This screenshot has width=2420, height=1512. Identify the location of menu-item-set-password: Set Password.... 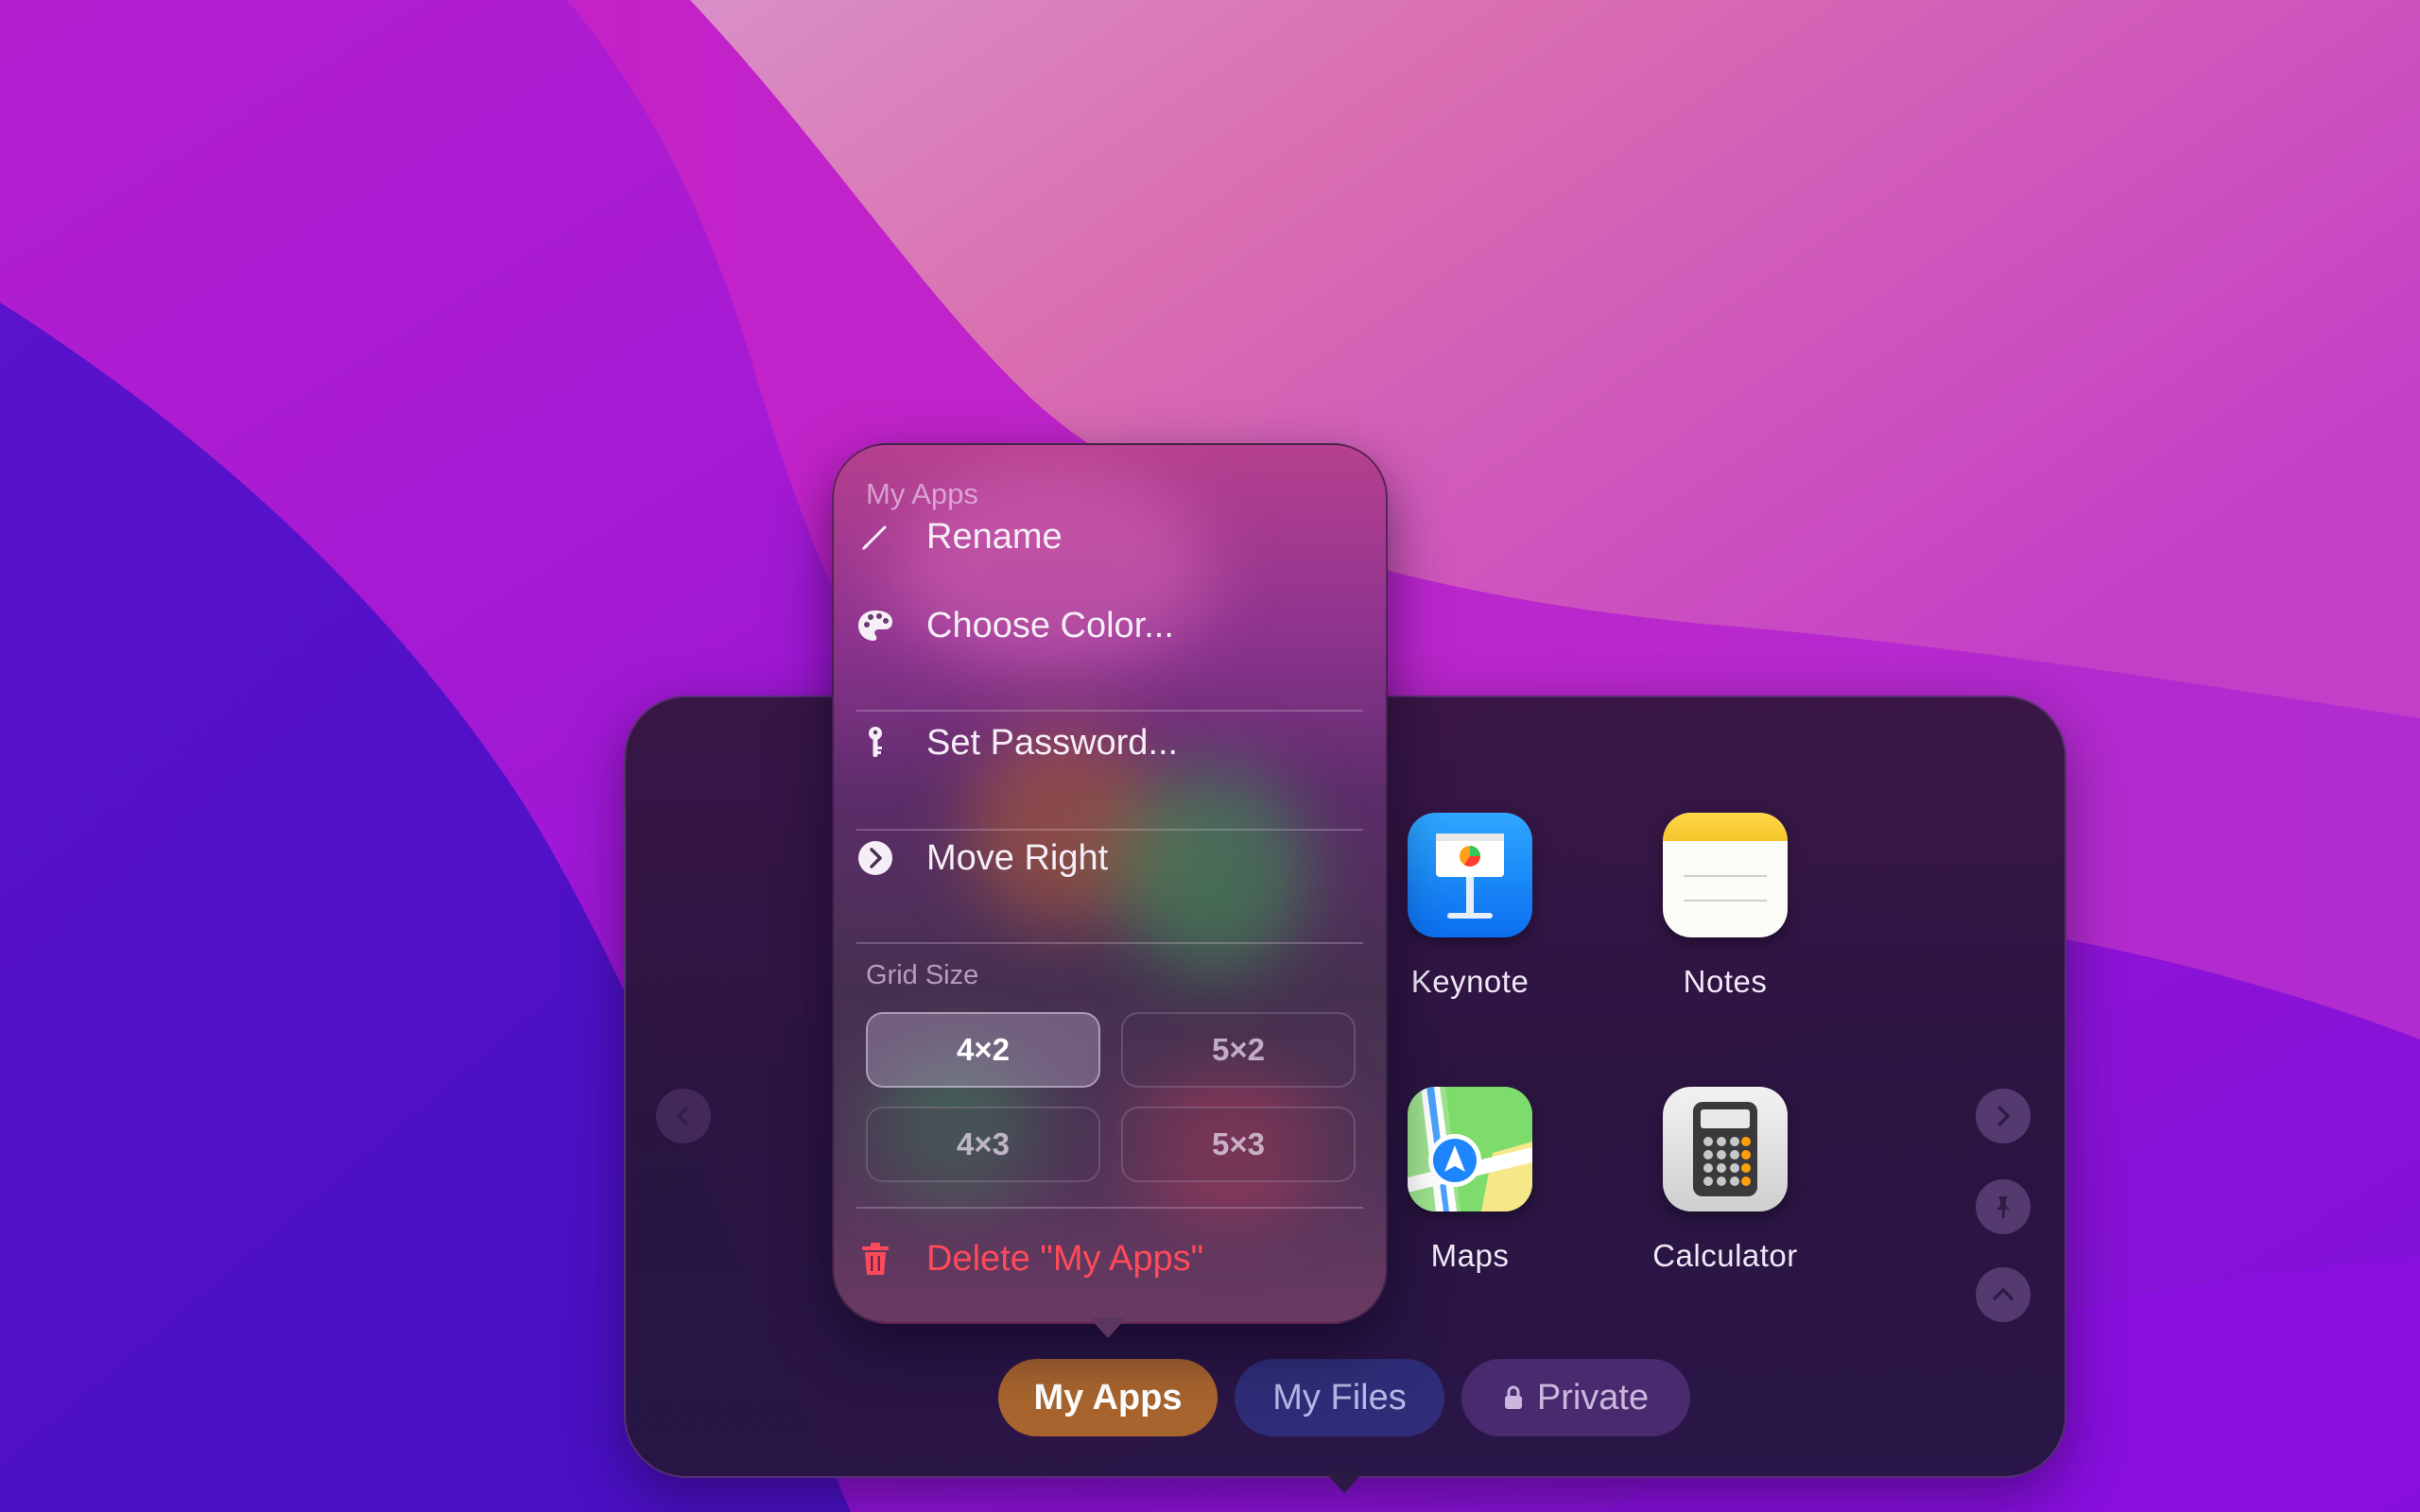
(1110, 743).